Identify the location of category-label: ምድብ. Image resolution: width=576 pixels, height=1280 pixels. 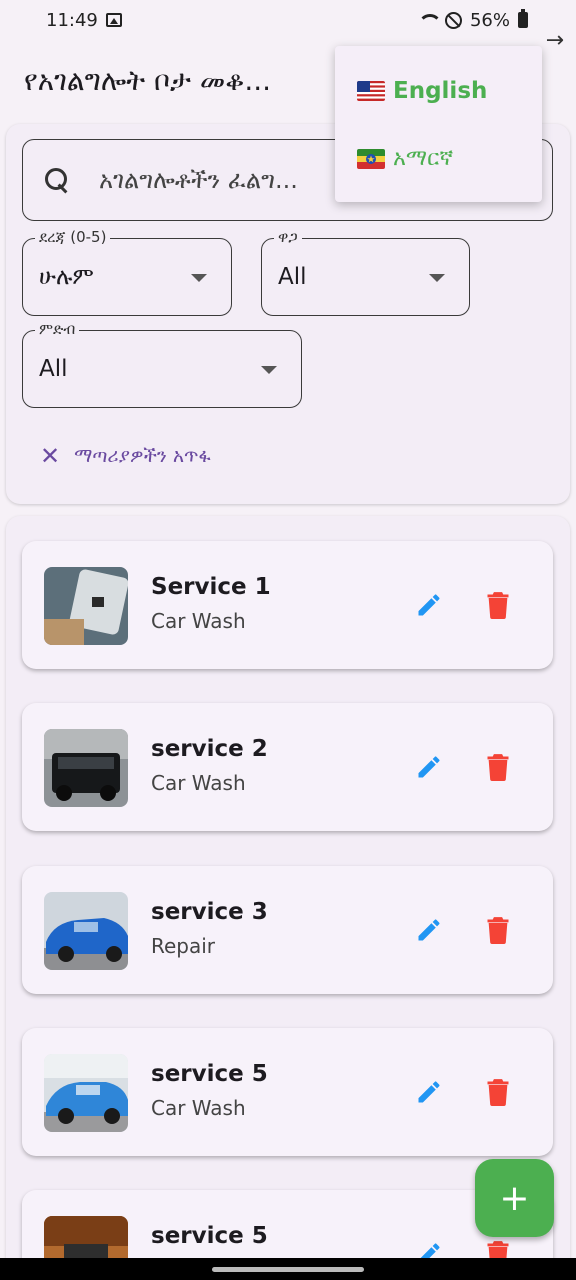
(57, 329).